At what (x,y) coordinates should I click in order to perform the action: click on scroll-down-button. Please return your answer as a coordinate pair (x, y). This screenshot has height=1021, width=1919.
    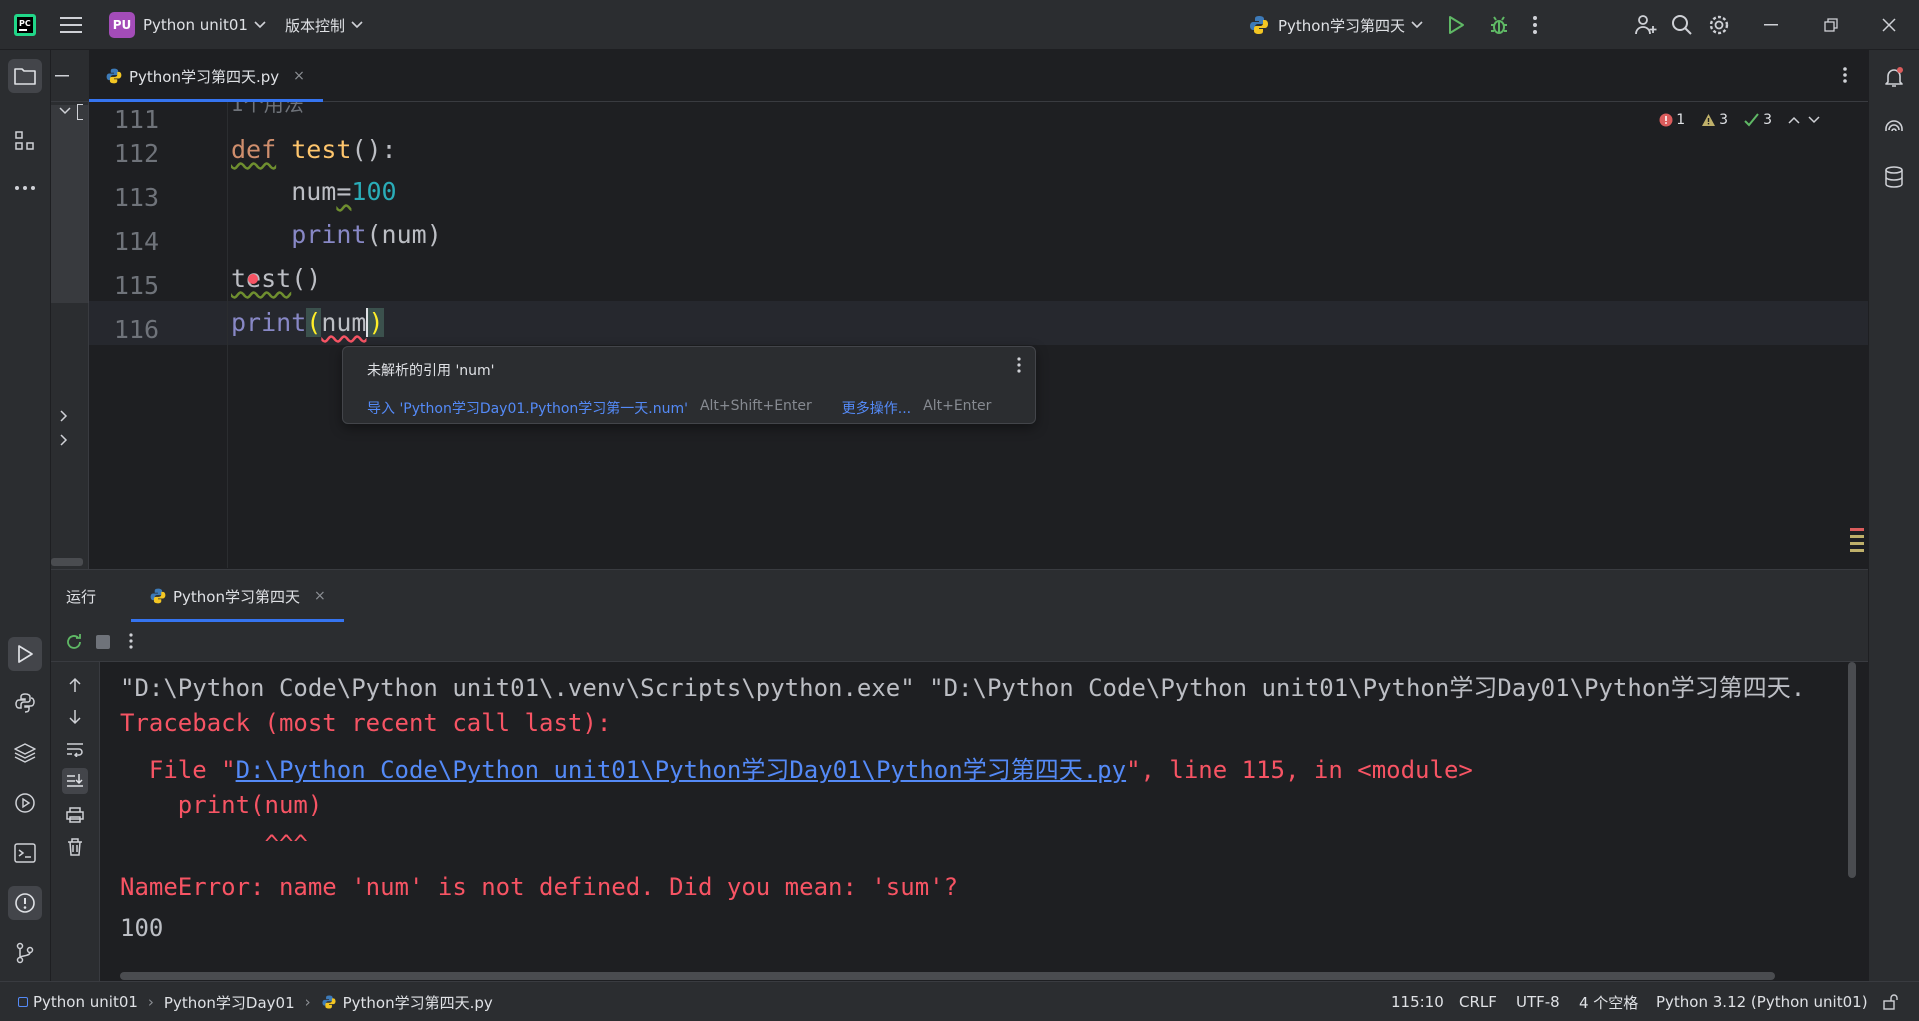
    Looking at the image, I should click on (75, 717).